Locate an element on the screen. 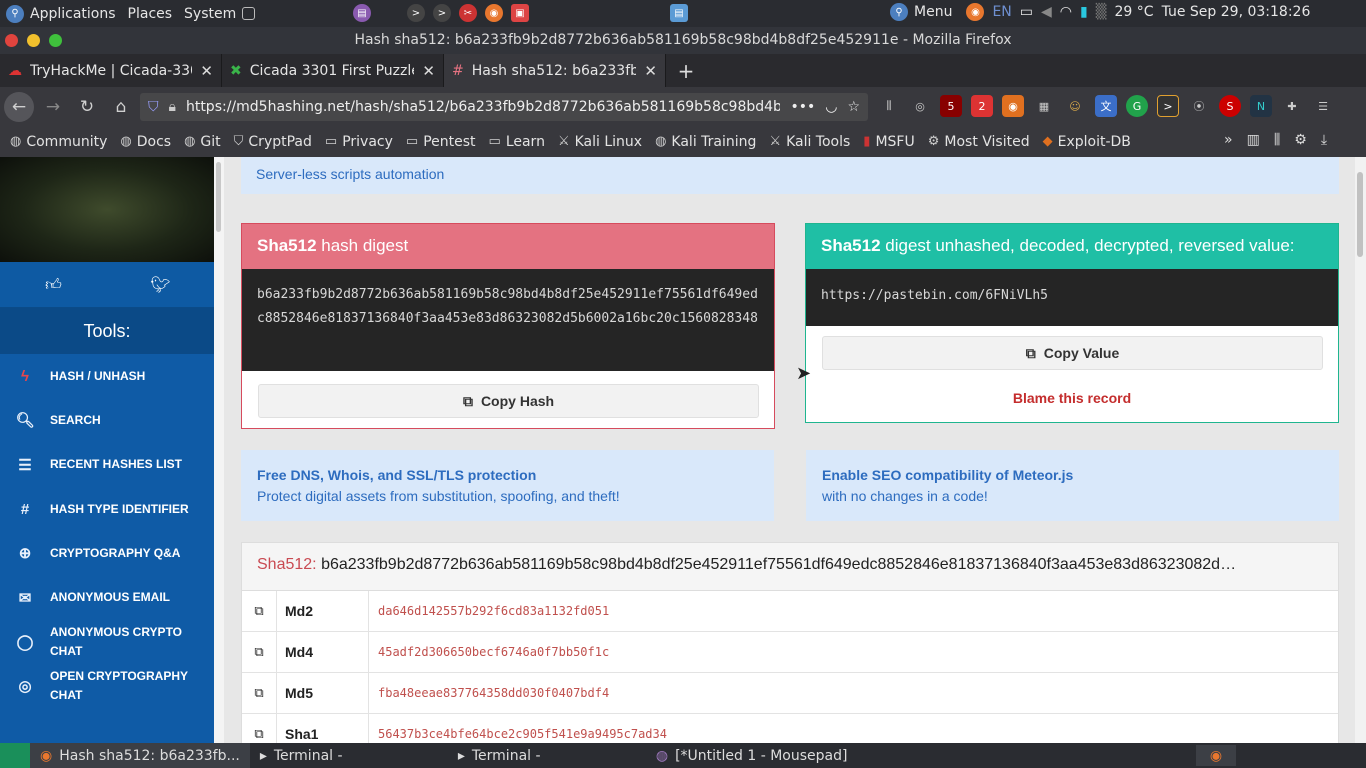 The height and width of the screenshot is (768, 1366). open-menu-icon: ☰ is located at coordinates (1323, 106).